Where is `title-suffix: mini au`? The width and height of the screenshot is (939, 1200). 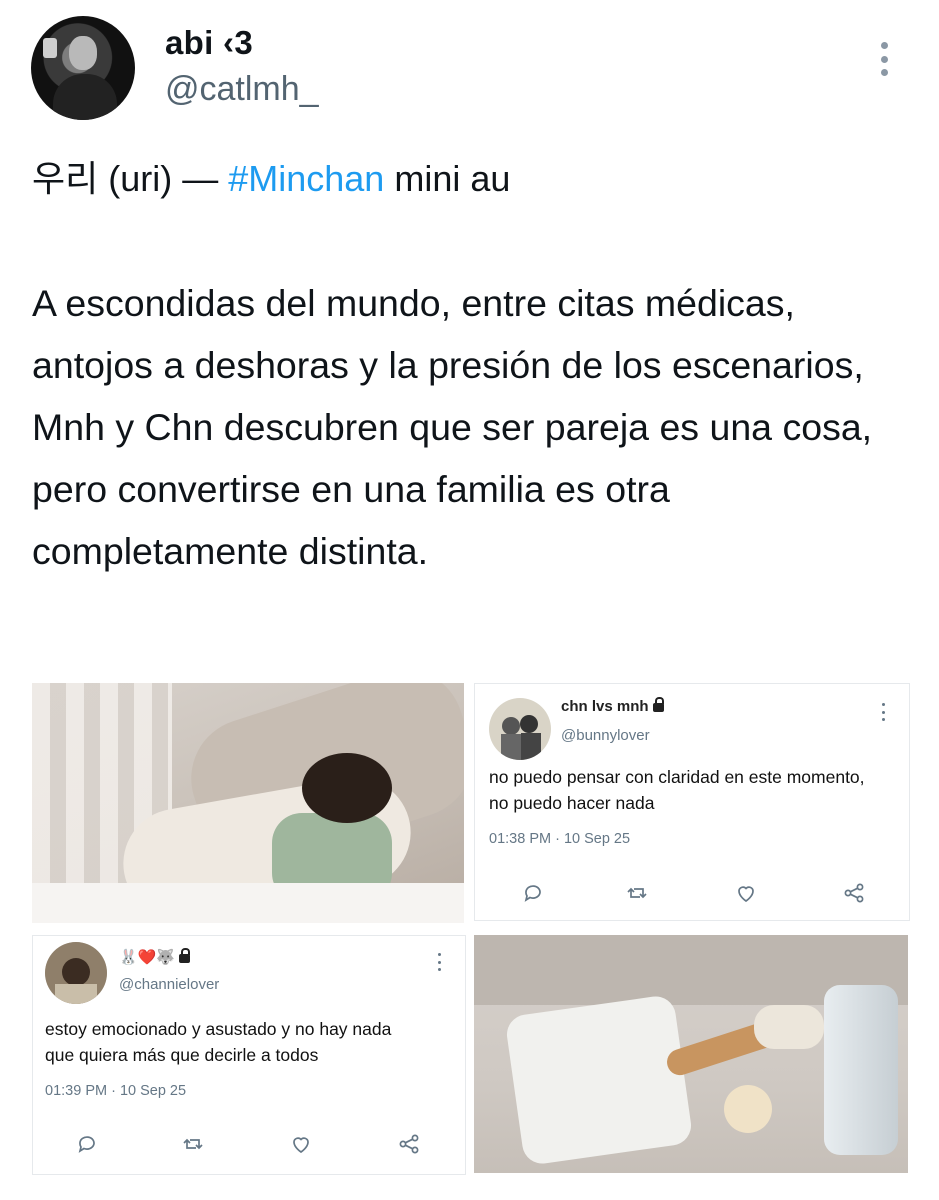 title-suffix: mini au is located at coordinates (447, 178).